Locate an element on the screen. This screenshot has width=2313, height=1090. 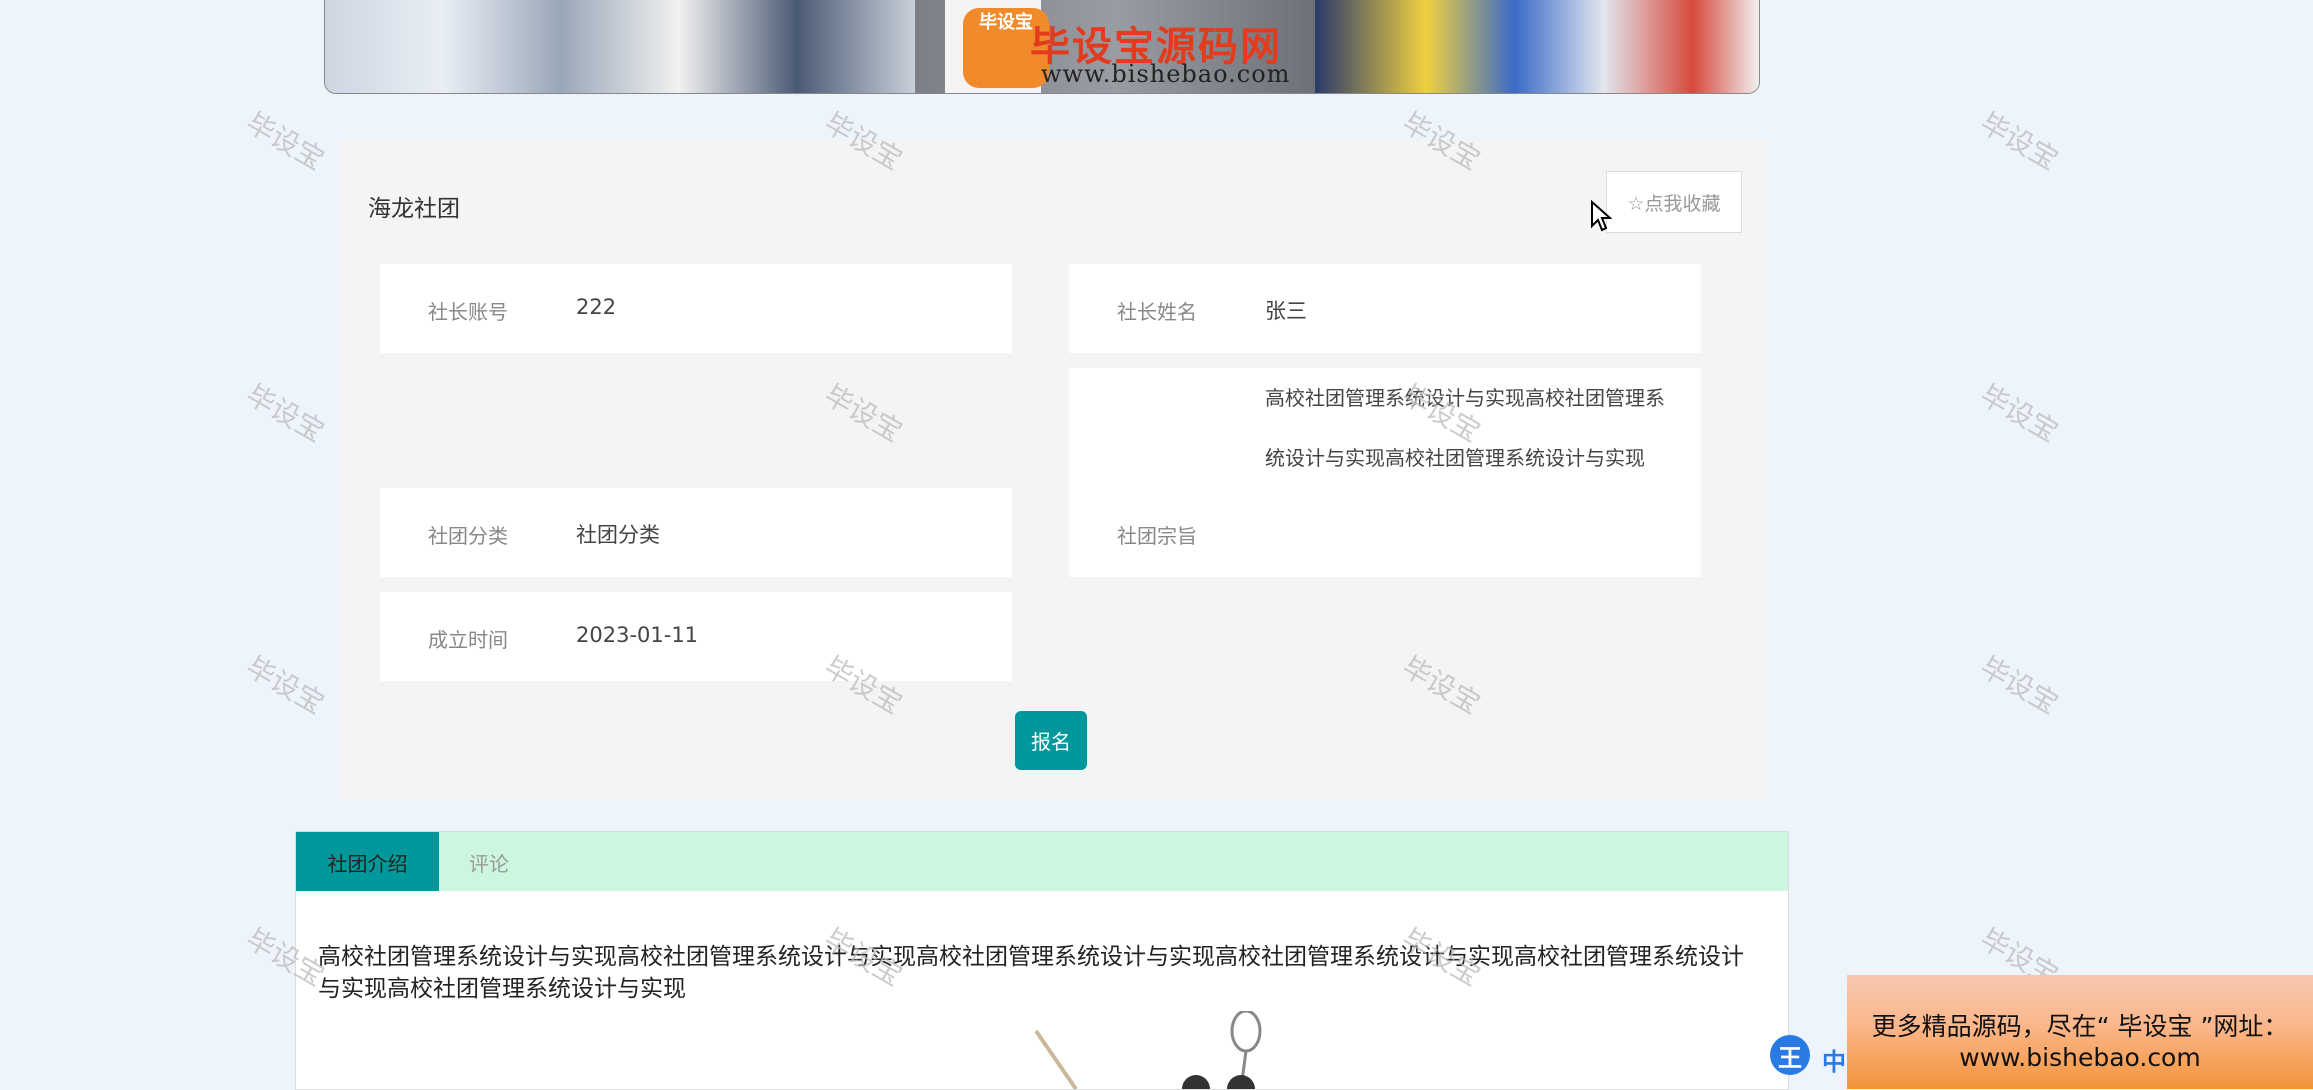
top-banner: 毕设宝 毕设宝源码网 www.bishebao.com is located at coordinates (1042, 47).